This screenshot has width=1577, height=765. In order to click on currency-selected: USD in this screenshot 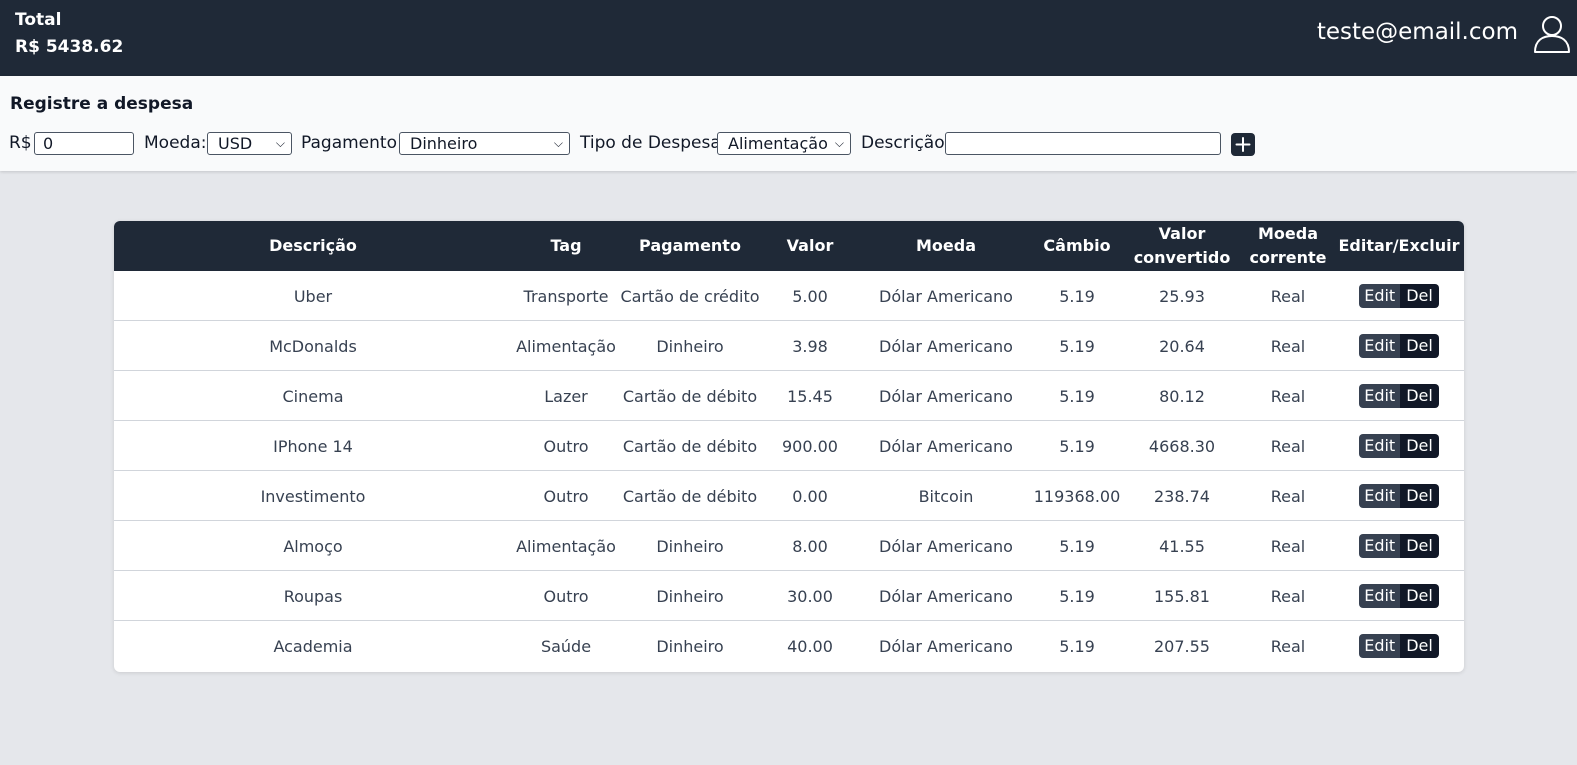, I will do `click(235, 143)`.